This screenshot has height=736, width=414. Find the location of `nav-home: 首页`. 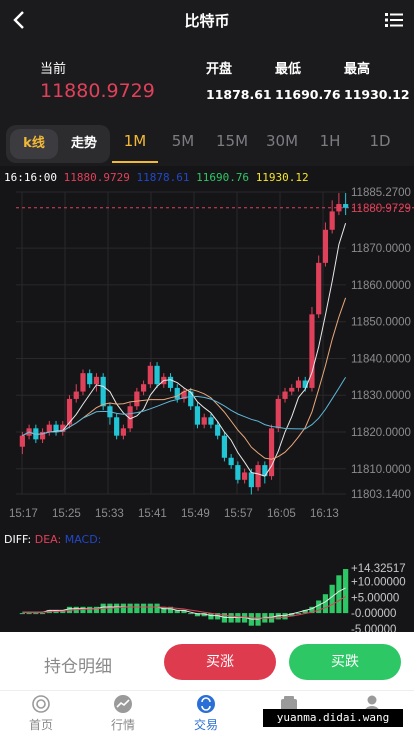

nav-home: 首页 is located at coordinates (41, 713).